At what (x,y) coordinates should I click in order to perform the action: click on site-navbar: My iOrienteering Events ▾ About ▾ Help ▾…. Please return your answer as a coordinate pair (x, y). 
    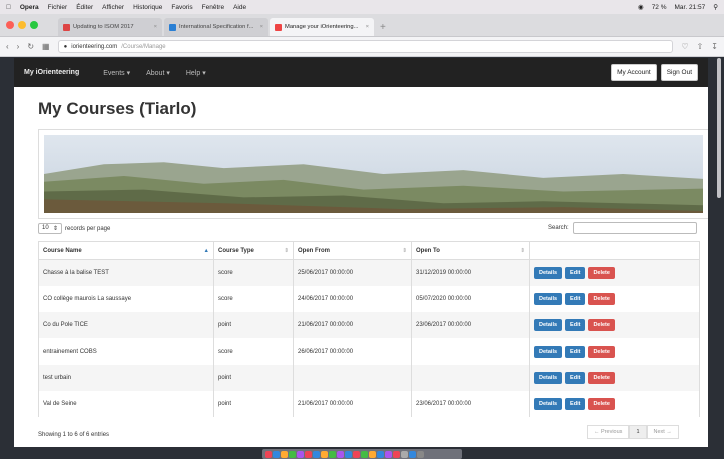
    Looking at the image, I should click on (361, 72).